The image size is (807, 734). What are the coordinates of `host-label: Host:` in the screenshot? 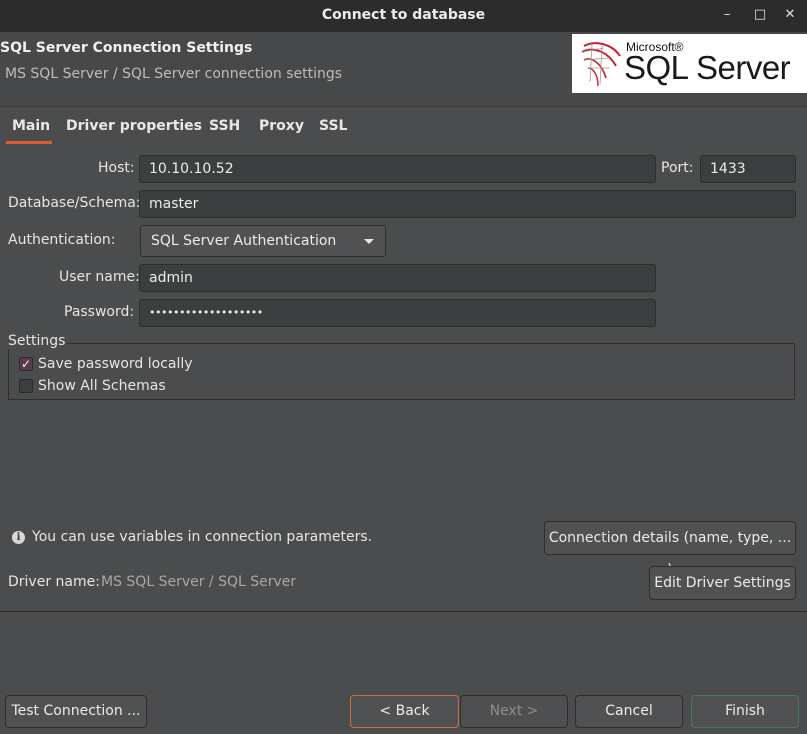 It's located at (116, 168).